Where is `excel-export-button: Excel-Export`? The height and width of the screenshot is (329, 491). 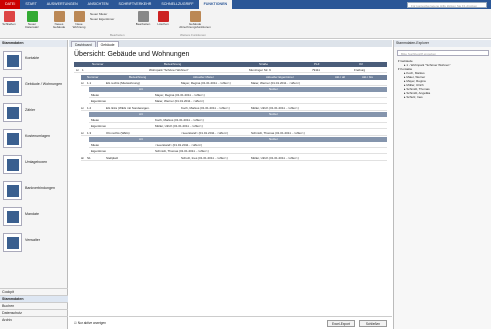 excel-export-button: Excel-Export is located at coordinates (341, 323).